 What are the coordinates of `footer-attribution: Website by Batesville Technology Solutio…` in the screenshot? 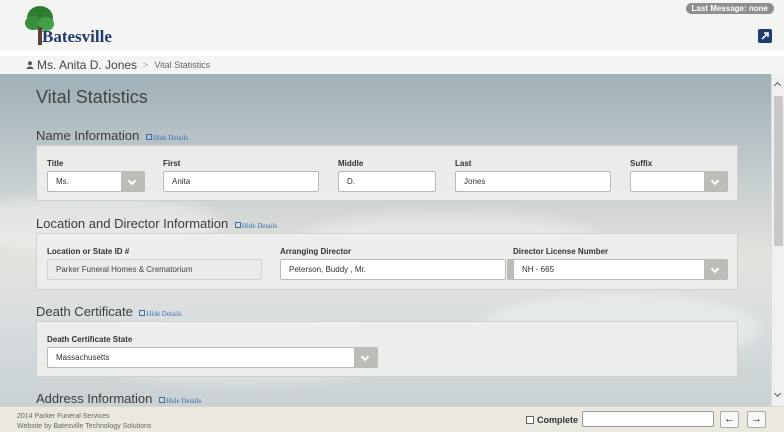 It's located at (84, 426).